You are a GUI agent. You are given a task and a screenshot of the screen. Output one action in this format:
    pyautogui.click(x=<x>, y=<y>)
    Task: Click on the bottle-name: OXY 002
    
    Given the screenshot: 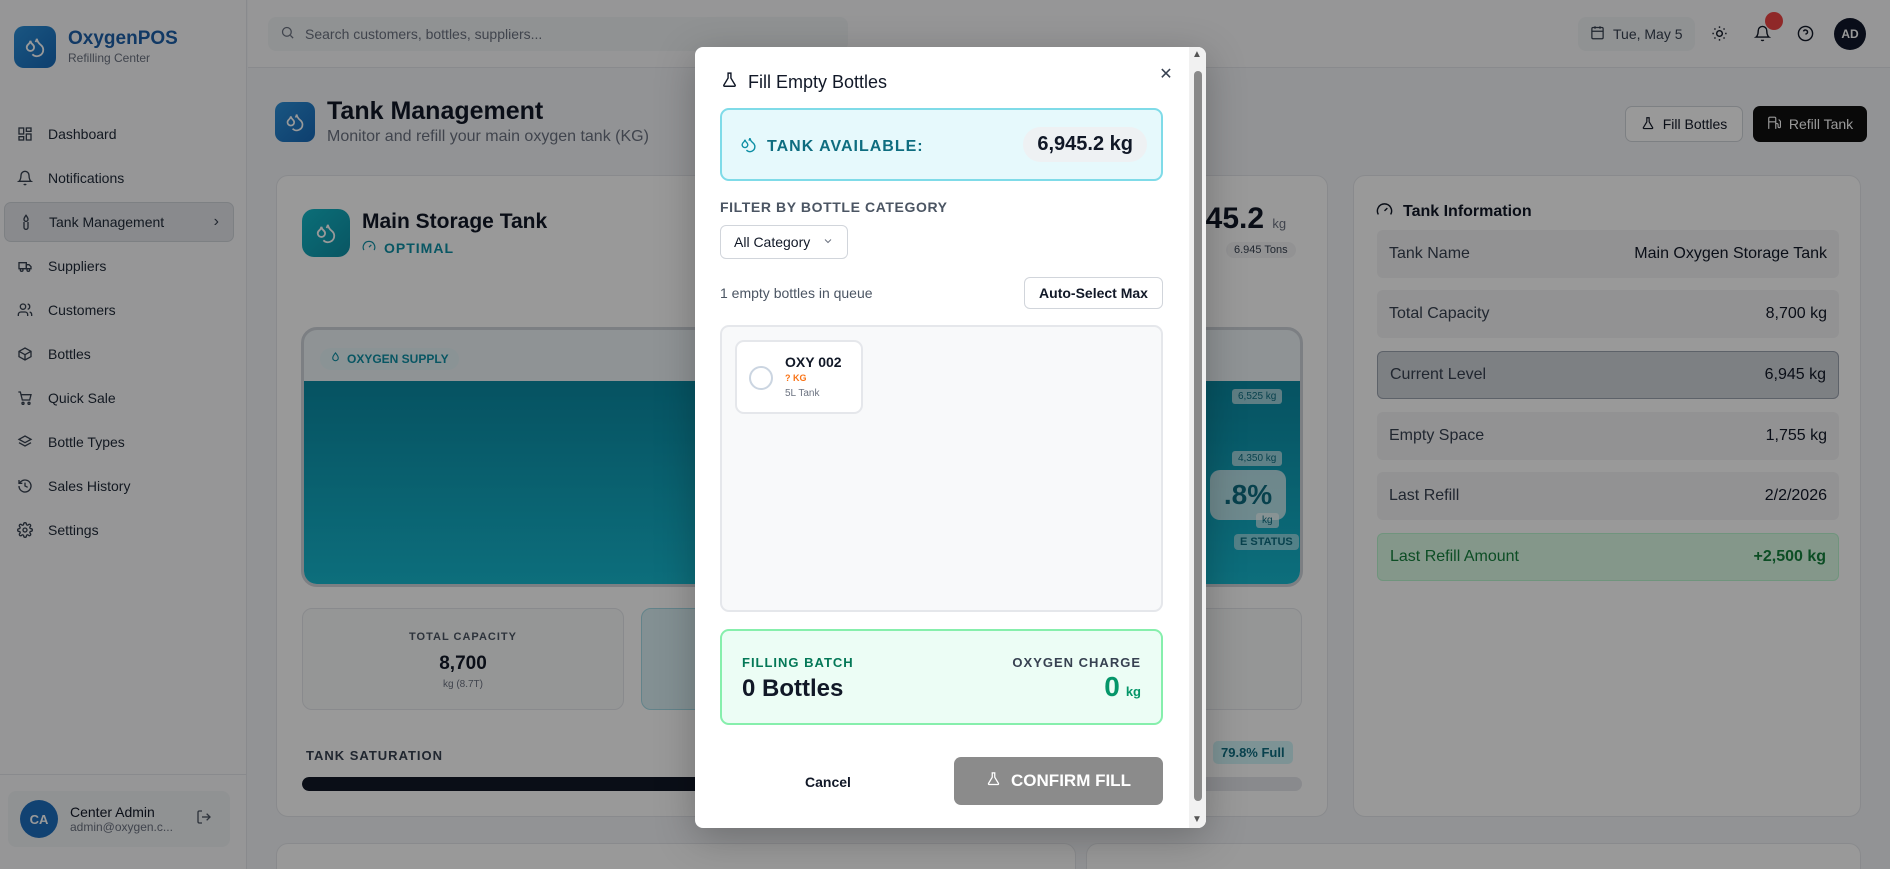 What is the action you would take?
    pyautogui.click(x=813, y=362)
    